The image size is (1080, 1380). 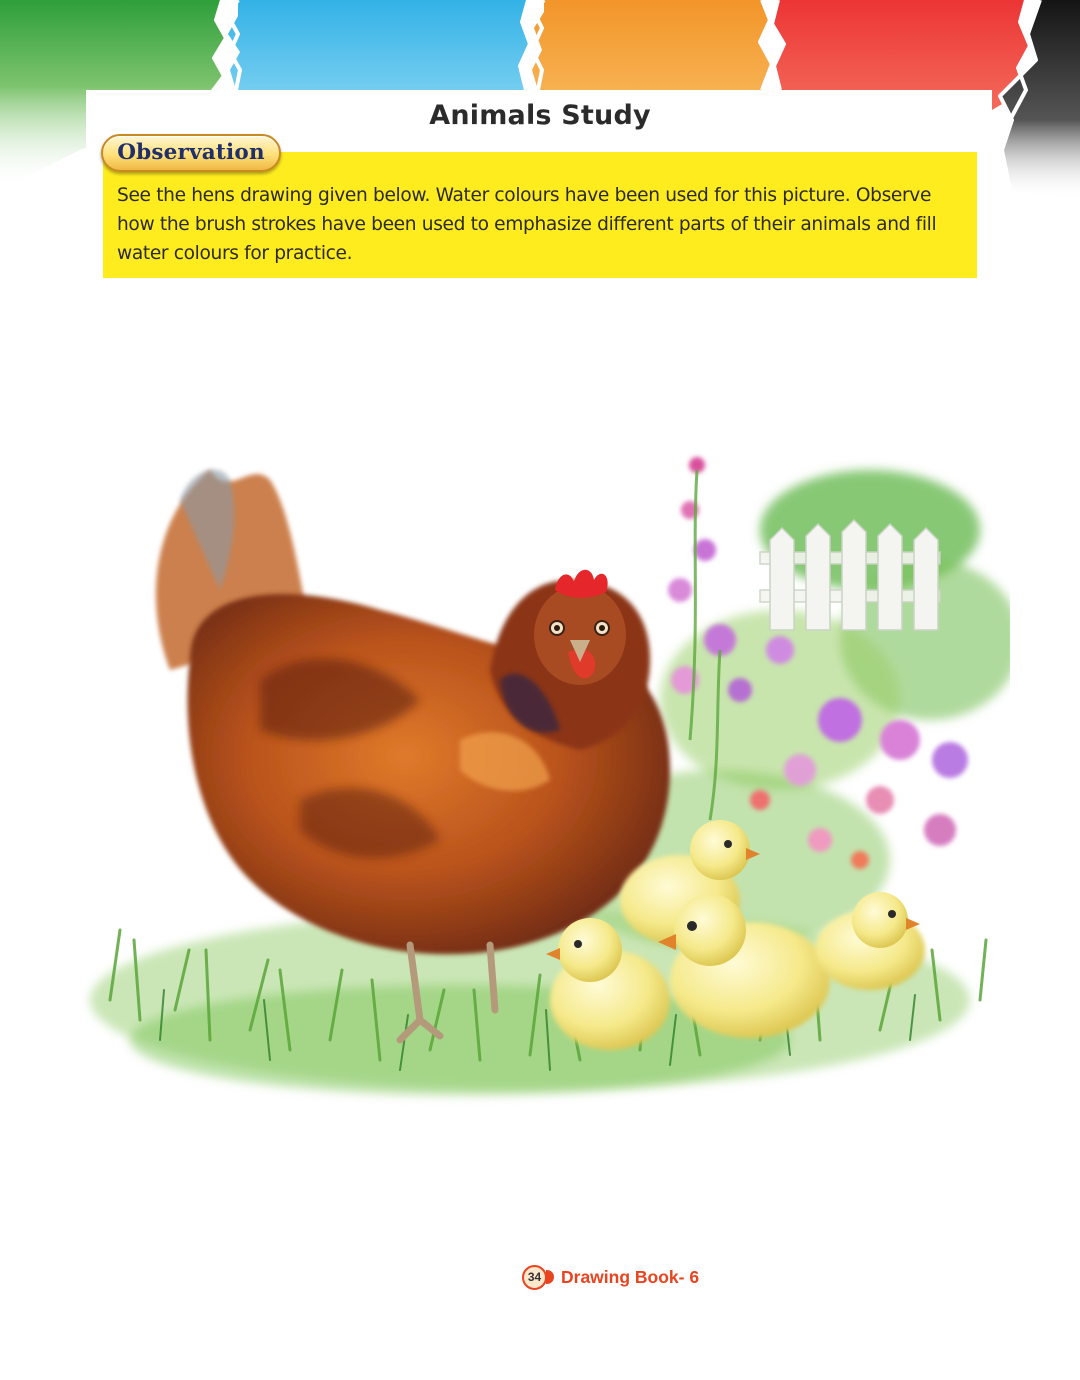 What do you see at coordinates (652, 45) in the screenshot?
I see `orange-paper-strip` at bounding box center [652, 45].